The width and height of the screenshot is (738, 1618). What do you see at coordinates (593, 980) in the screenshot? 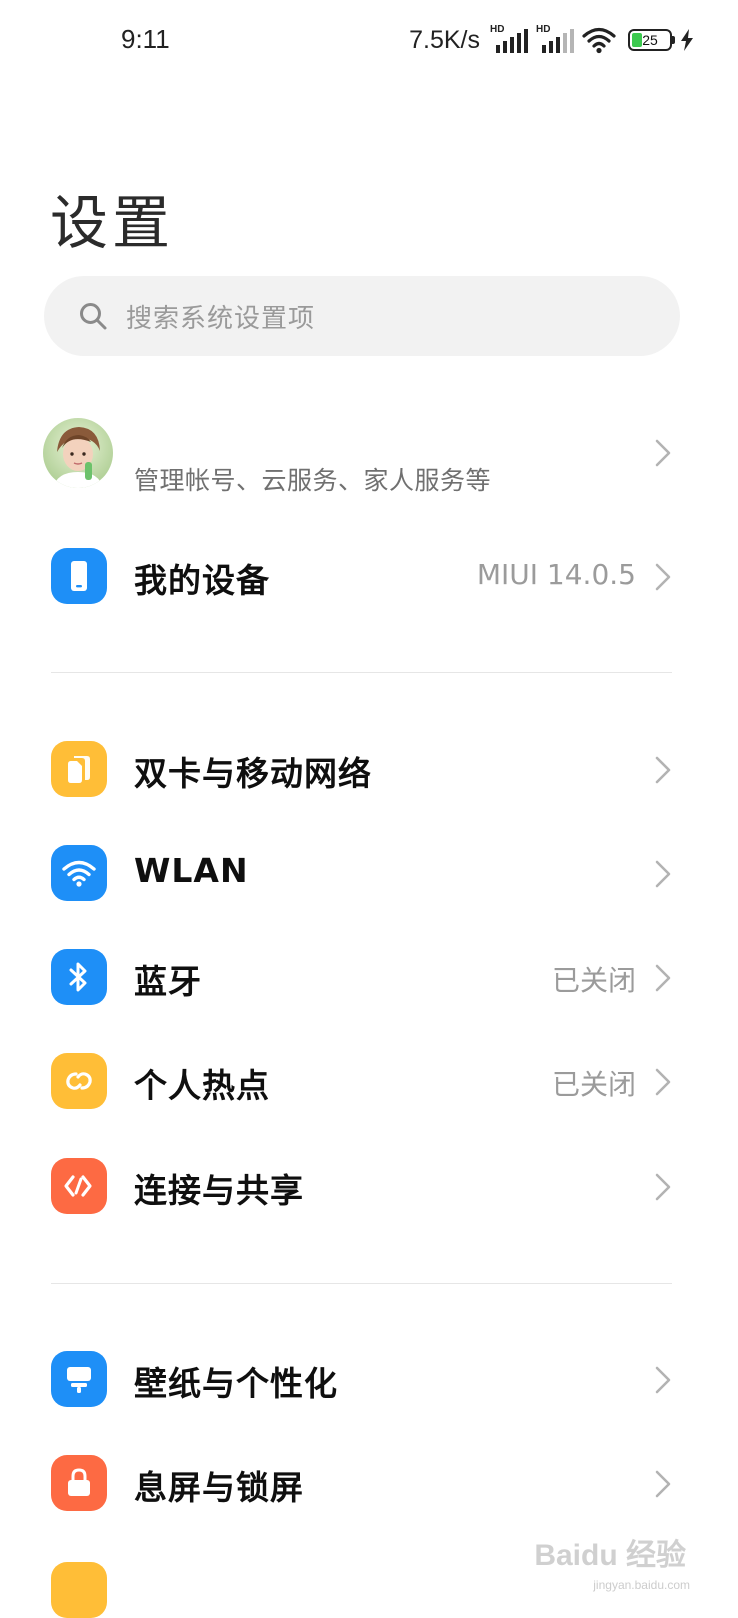
I see `bluetooth-value: 已关闭` at bounding box center [593, 980].